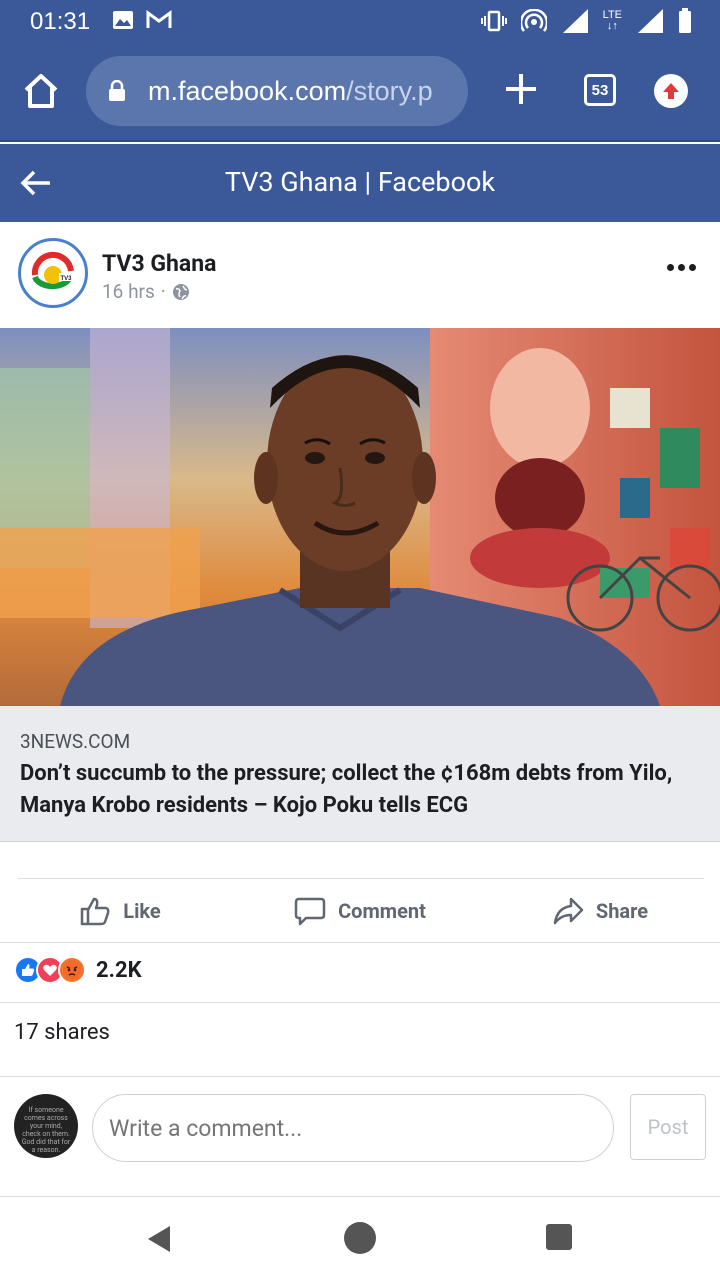 The height and width of the screenshot is (1280, 720). What do you see at coordinates (668, 1127) in the screenshot?
I see `post-comment-button: Post` at bounding box center [668, 1127].